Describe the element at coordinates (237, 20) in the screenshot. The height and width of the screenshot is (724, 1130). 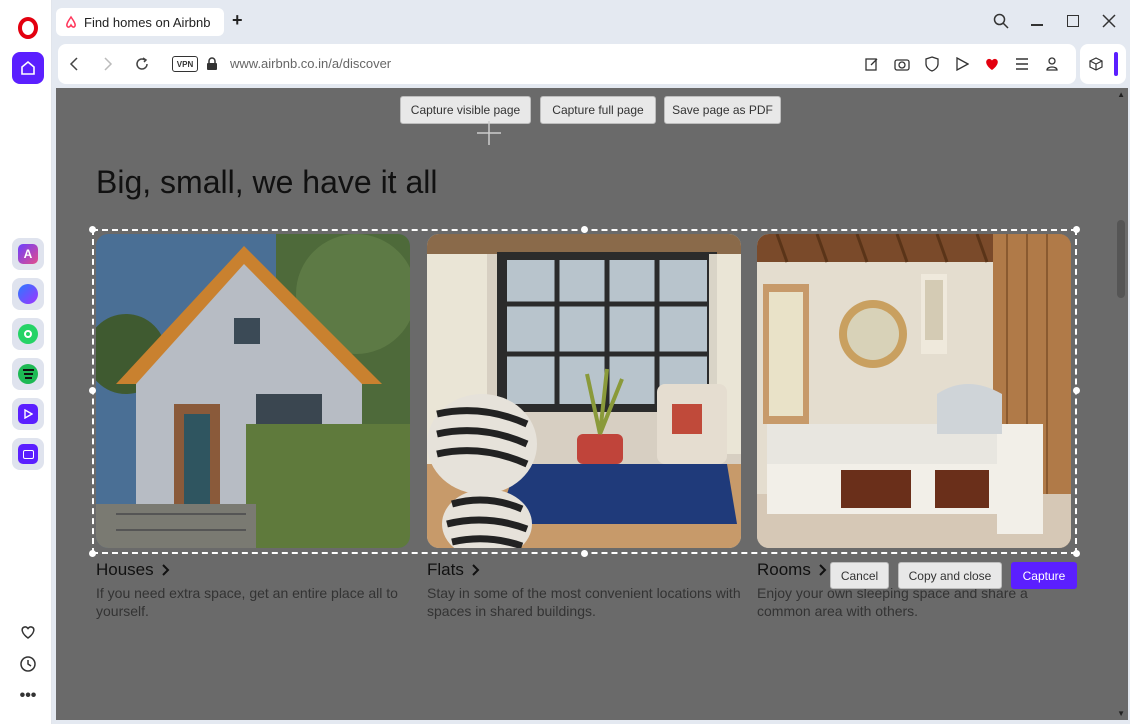
I see `new-tab-button: +` at that location.